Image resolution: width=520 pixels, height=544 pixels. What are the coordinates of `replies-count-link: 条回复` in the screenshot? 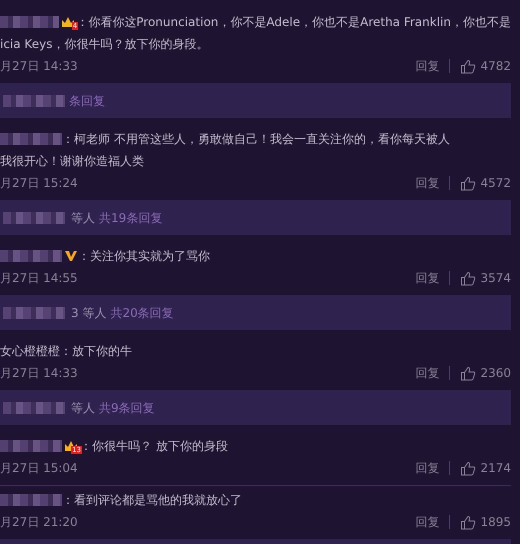 It's located at (87, 101).